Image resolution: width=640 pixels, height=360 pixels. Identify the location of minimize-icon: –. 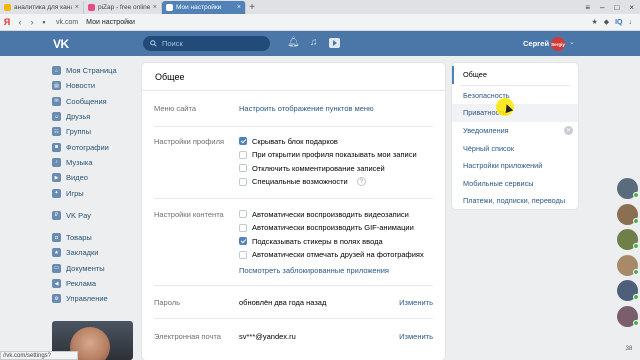
(602, 7).